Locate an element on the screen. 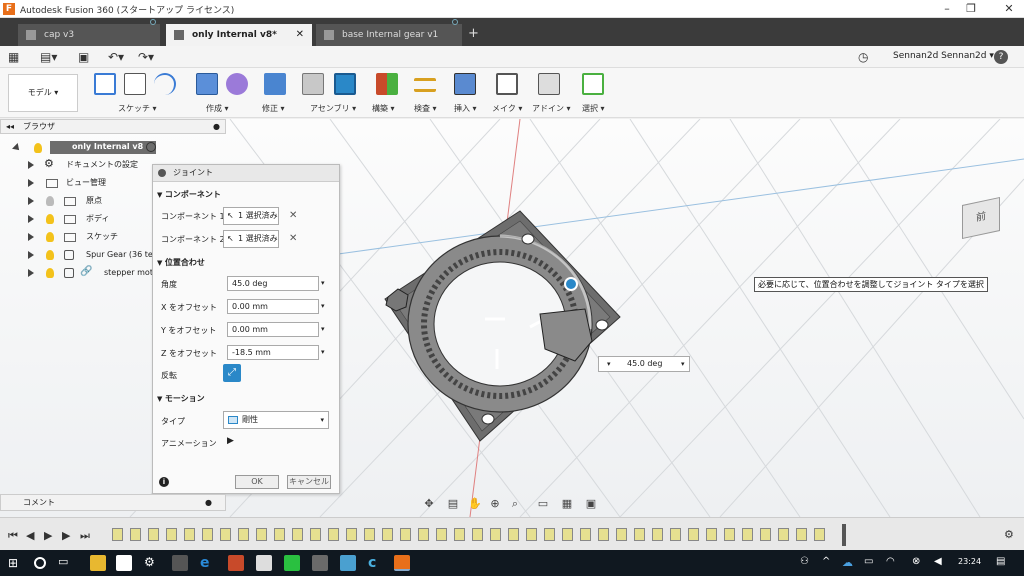 This screenshot has width=1024, height=576. new-component-icon is located at coordinates (313, 84).